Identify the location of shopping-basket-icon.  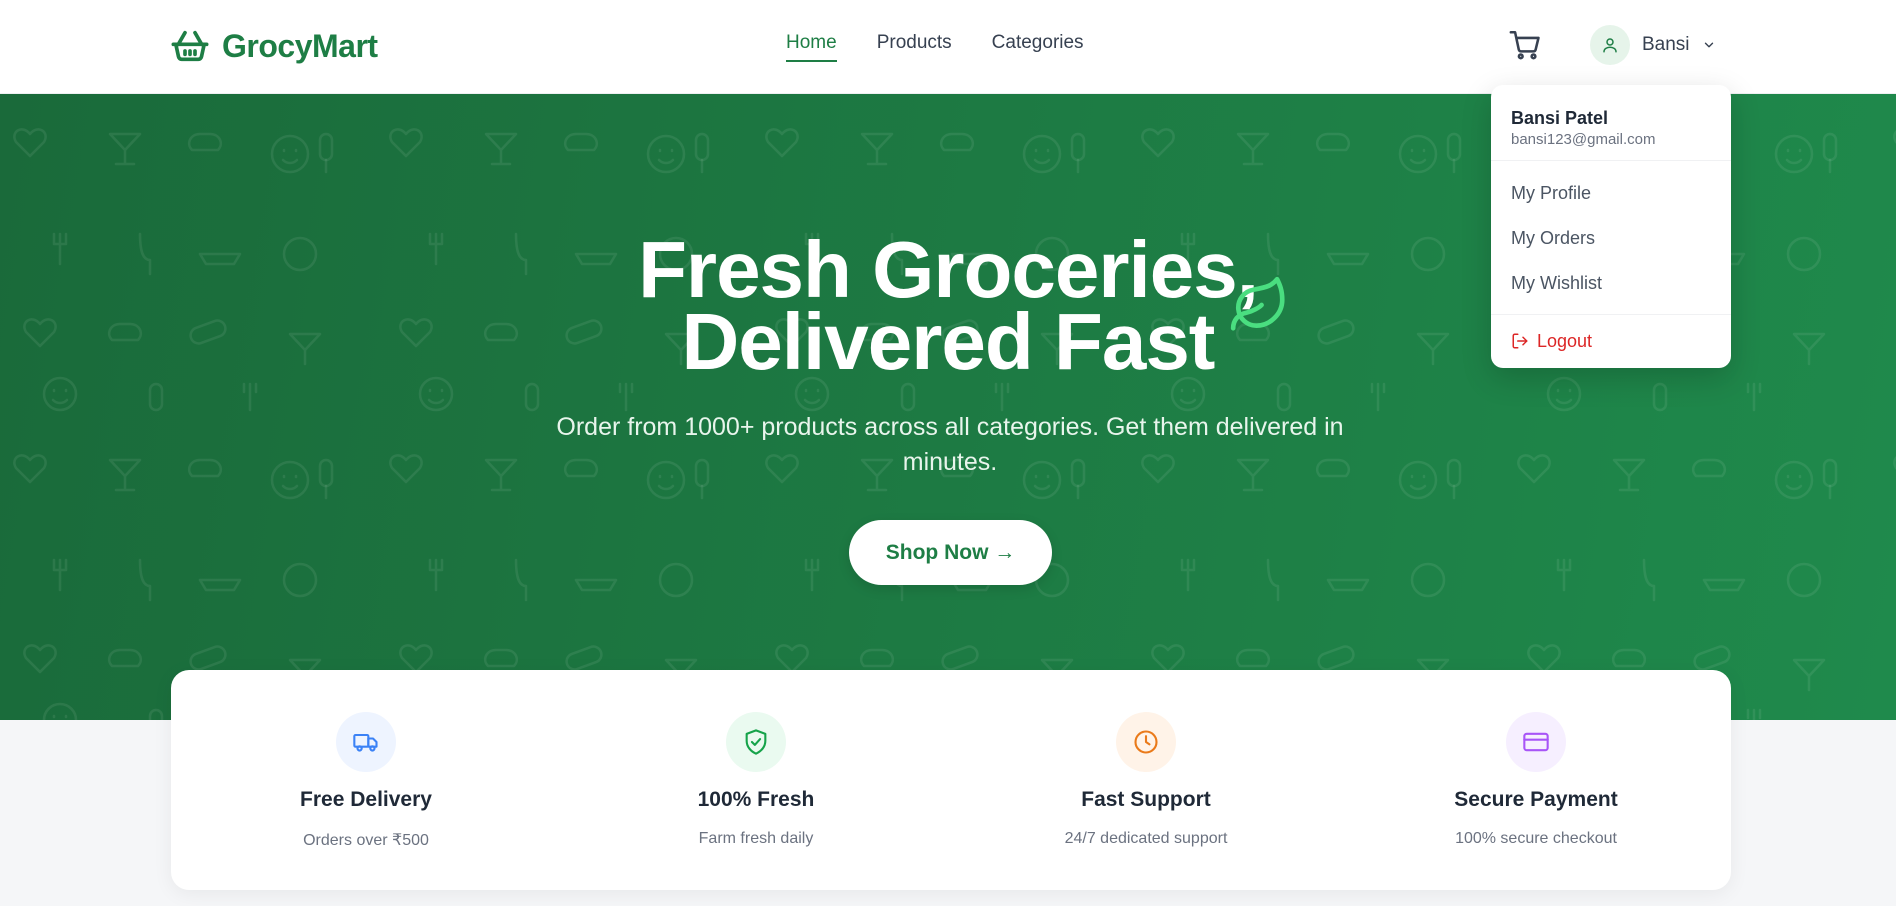
(190, 46).